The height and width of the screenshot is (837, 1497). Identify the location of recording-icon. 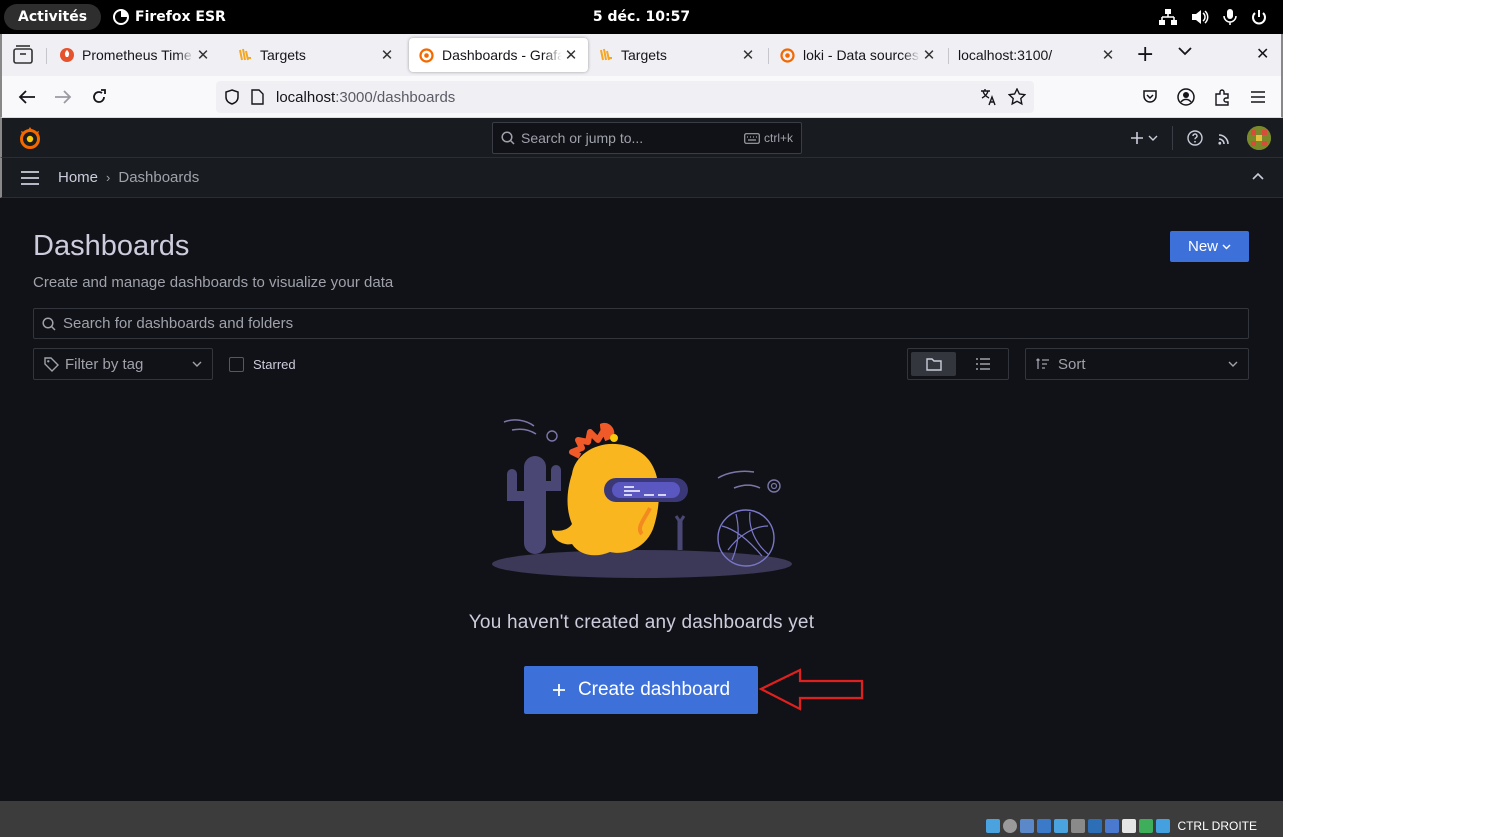
(1112, 826).